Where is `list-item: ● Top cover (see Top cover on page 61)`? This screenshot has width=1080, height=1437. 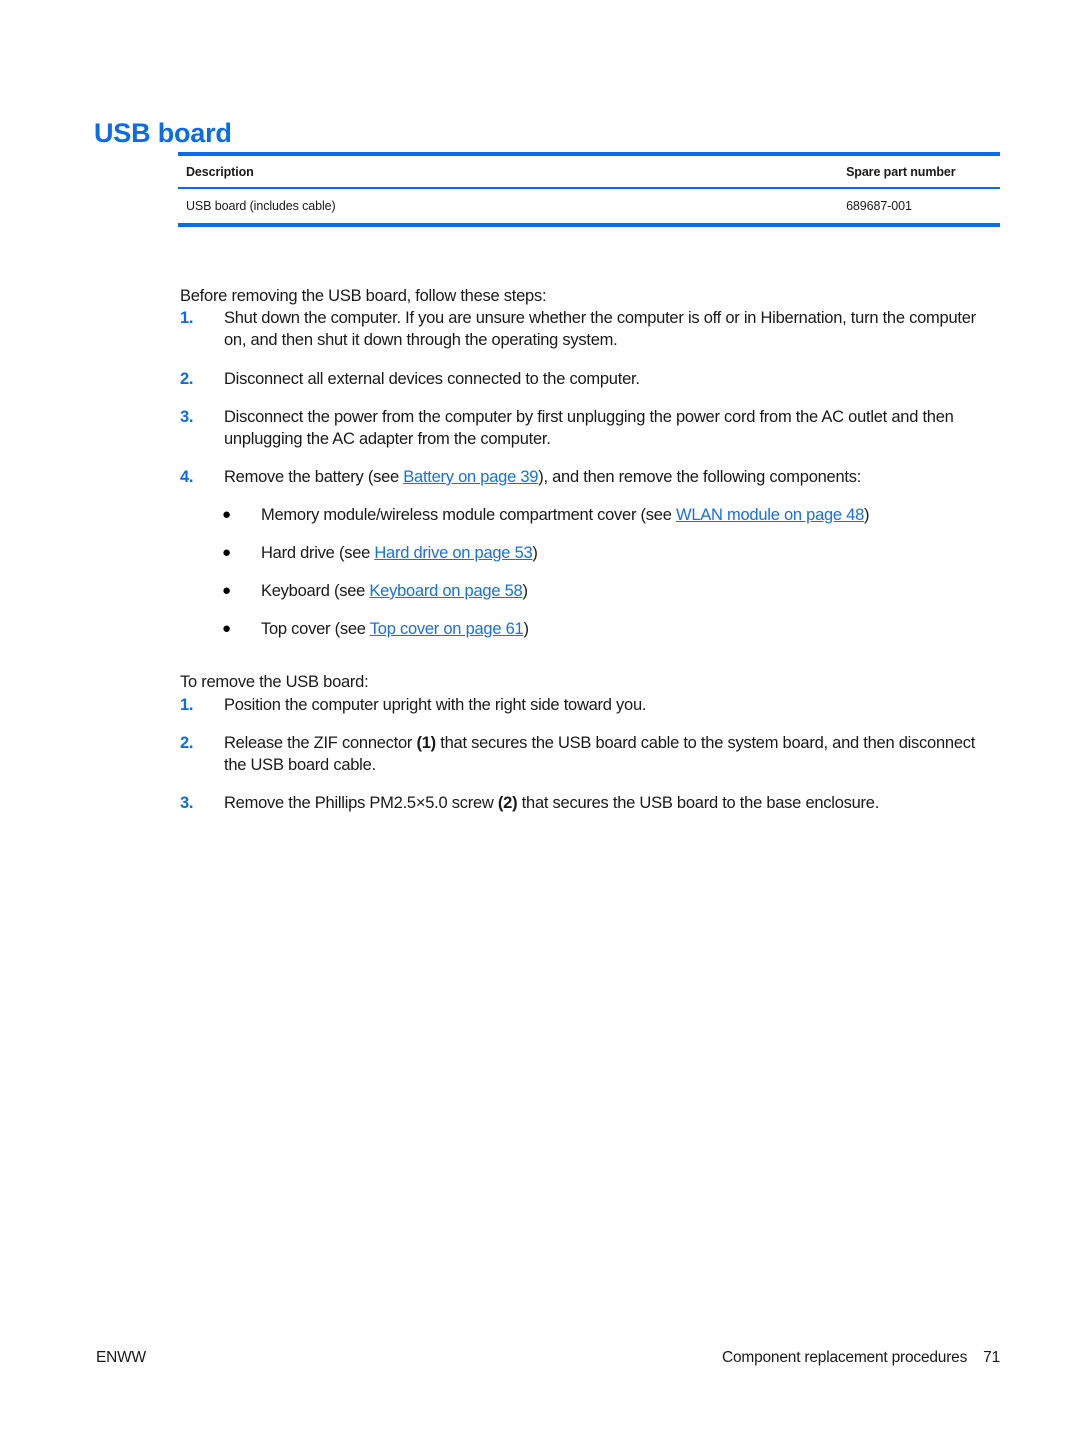
list-item: ● Top cover (see Top cover on page 61) is located at coordinates (602, 629).